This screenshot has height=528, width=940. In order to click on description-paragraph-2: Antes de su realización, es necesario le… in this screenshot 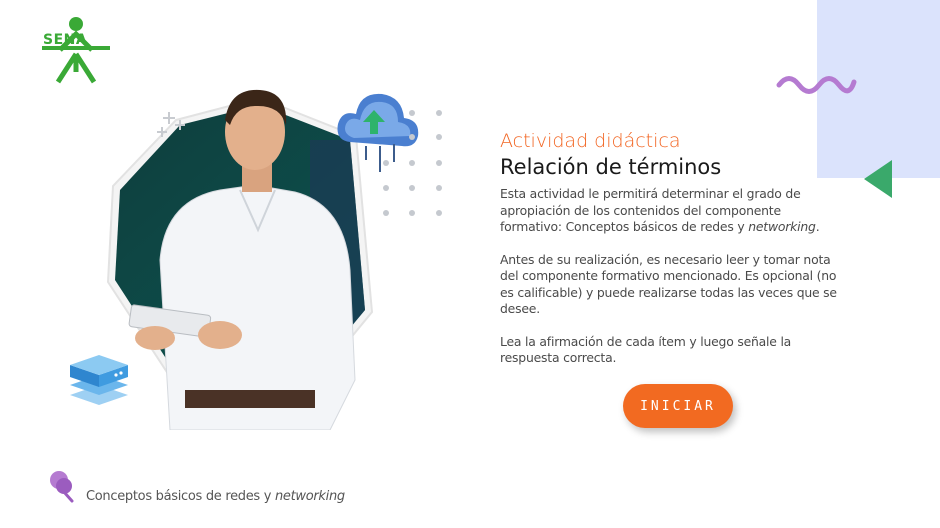, I will do `click(668, 284)`.